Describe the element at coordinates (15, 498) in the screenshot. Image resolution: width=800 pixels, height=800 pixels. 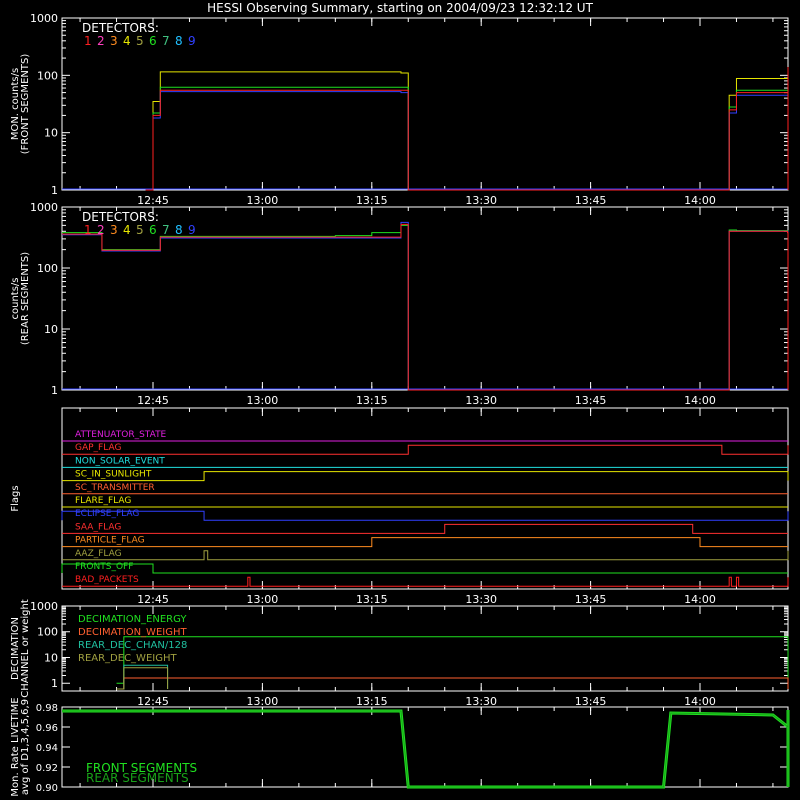
I see `y-axis-label-2: Flags` at that location.